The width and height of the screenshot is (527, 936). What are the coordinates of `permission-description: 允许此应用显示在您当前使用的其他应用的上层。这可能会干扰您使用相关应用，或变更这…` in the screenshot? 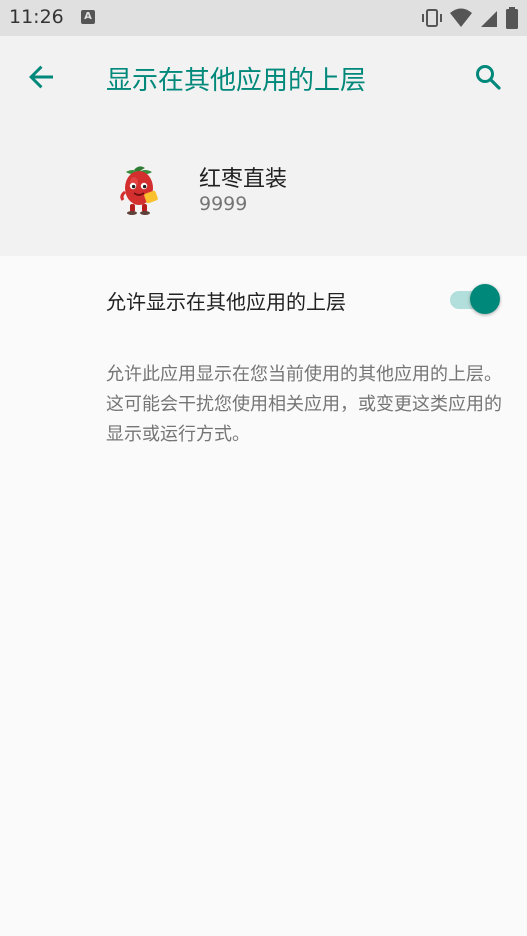 It's located at (304, 404).